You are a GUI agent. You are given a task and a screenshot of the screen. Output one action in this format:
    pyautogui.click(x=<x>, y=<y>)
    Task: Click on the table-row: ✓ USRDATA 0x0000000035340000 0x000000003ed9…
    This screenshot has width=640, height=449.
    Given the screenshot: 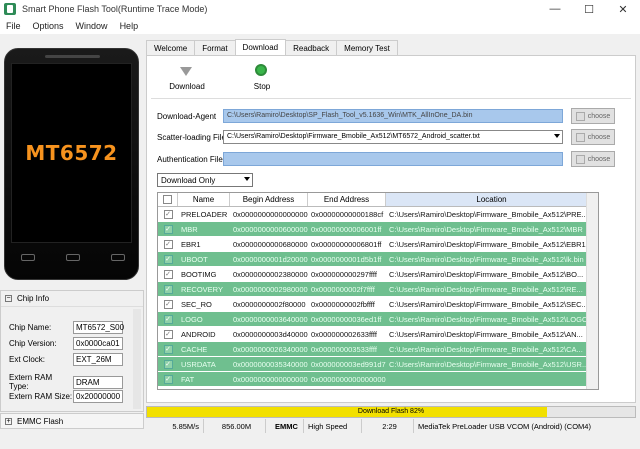 What is the action you would take?
    pyautogui.click(x=378, y=364)
    